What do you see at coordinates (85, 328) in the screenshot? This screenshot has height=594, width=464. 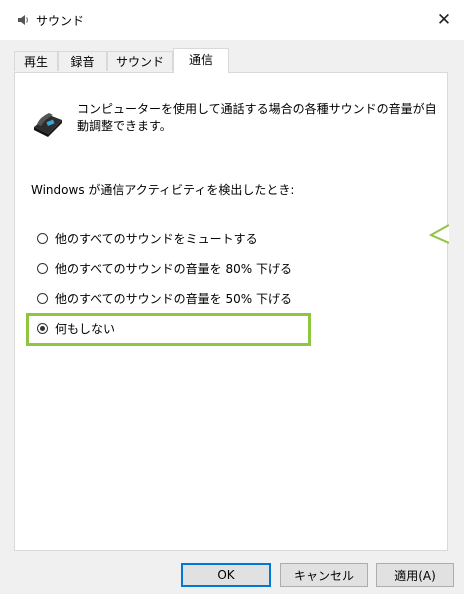 I see `option-label: 何もしない` at bounding box center [85, 328].